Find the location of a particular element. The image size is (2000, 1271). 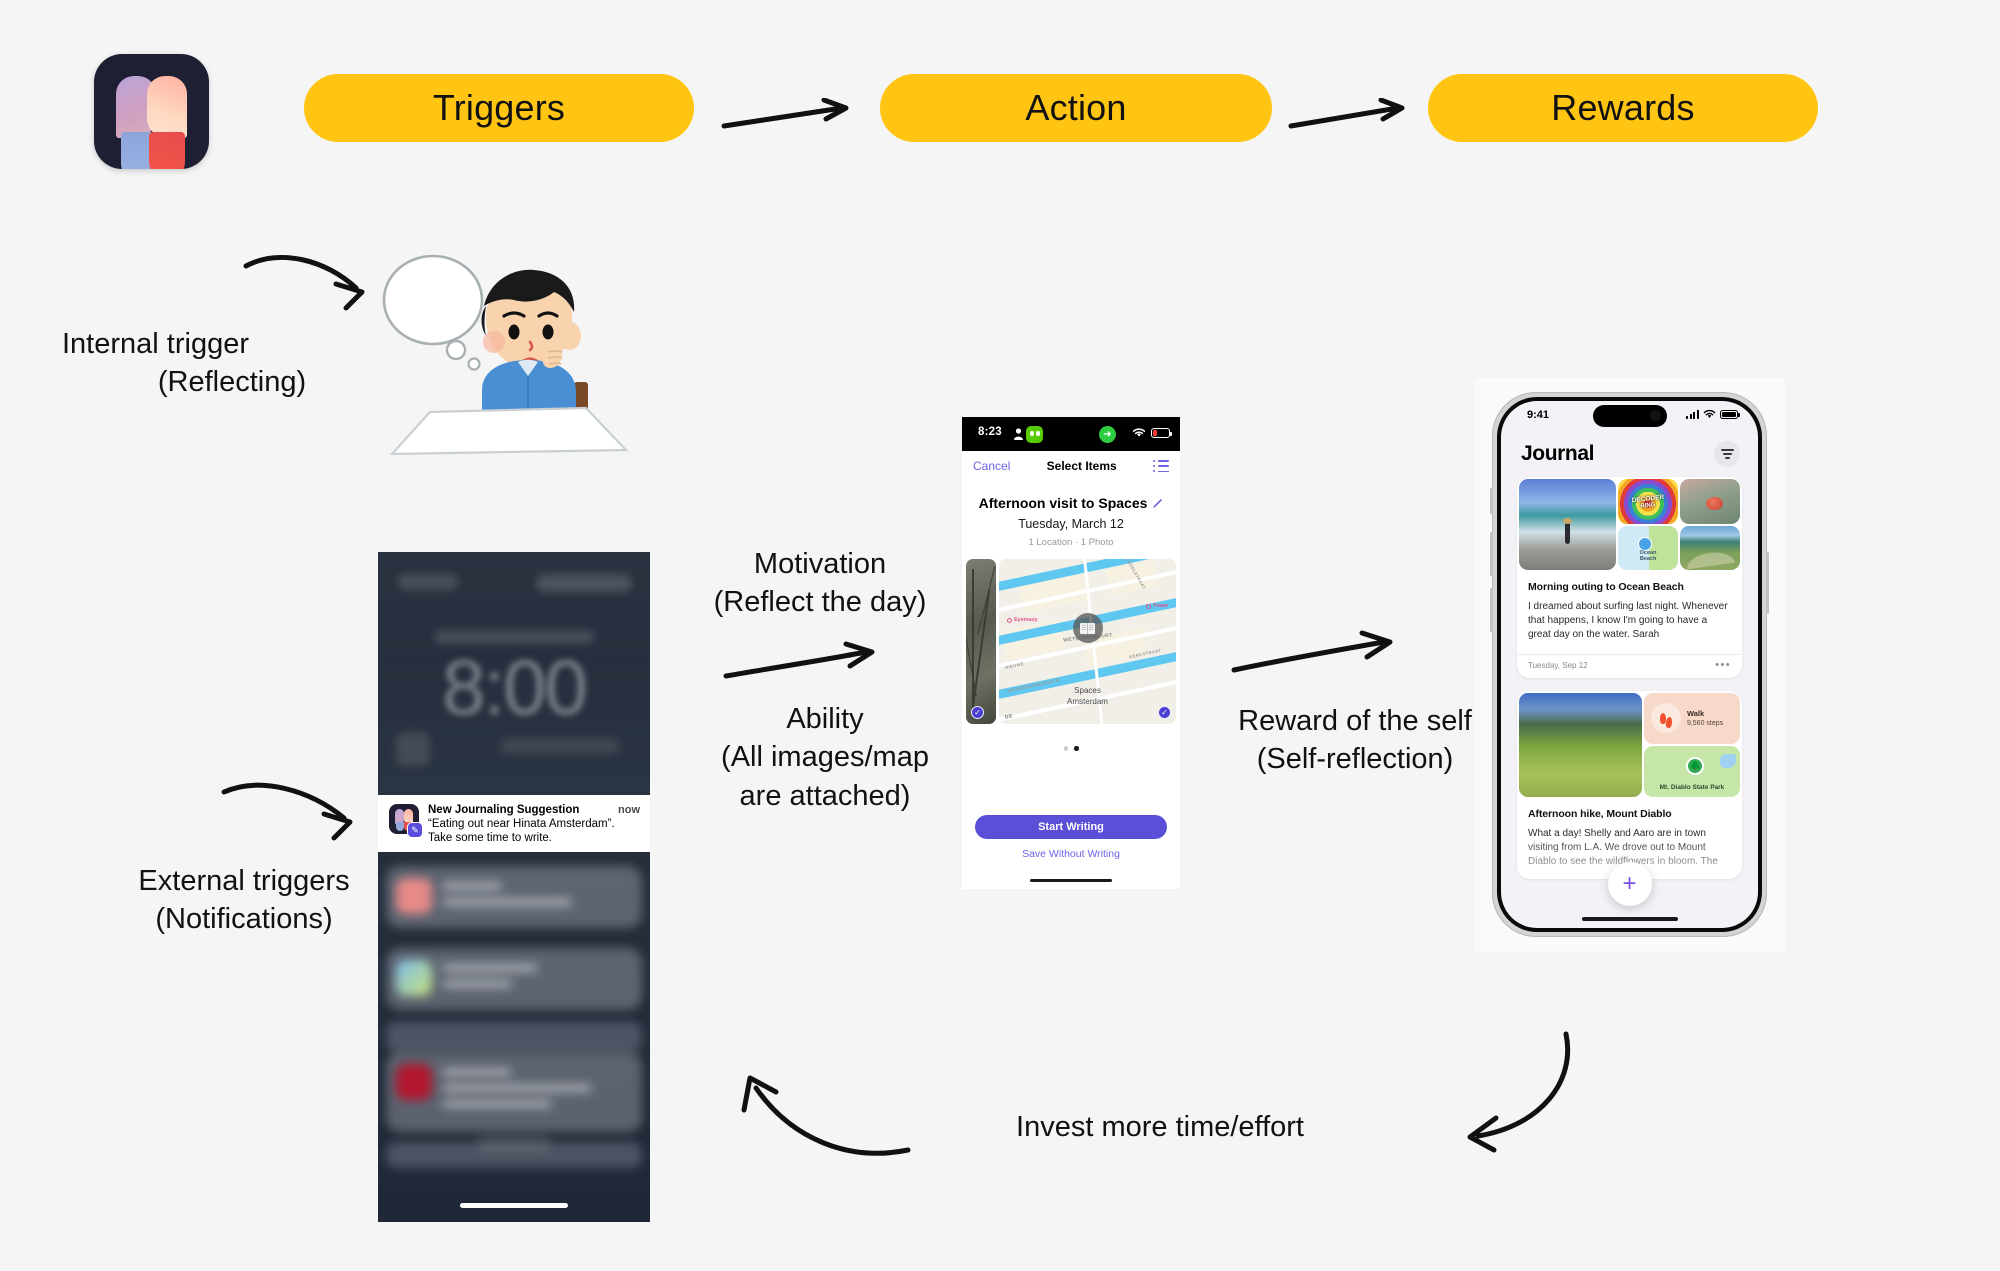

journal-entry-card: Walk 9,560 steps 🌲 Mt. Diablo State Park is located at coordinates (1629, 785).